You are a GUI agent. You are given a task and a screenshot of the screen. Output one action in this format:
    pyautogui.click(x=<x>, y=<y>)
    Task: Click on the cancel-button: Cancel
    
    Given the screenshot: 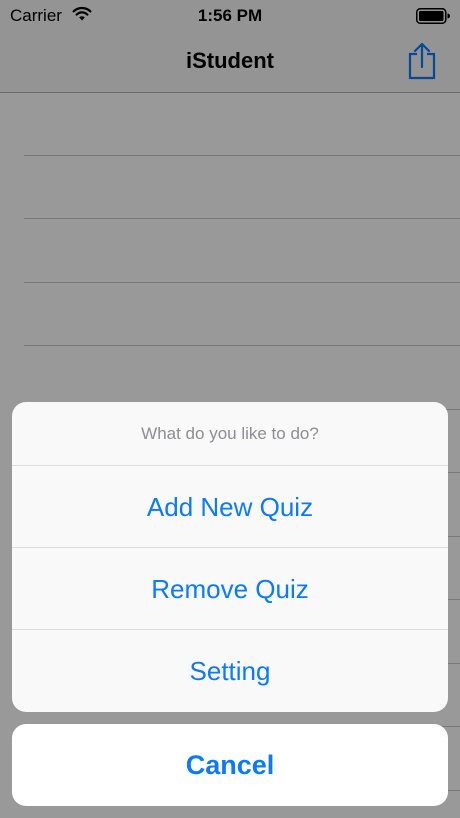 What is the action you would take?
    pyautogui.click(x=230, y=765)
    